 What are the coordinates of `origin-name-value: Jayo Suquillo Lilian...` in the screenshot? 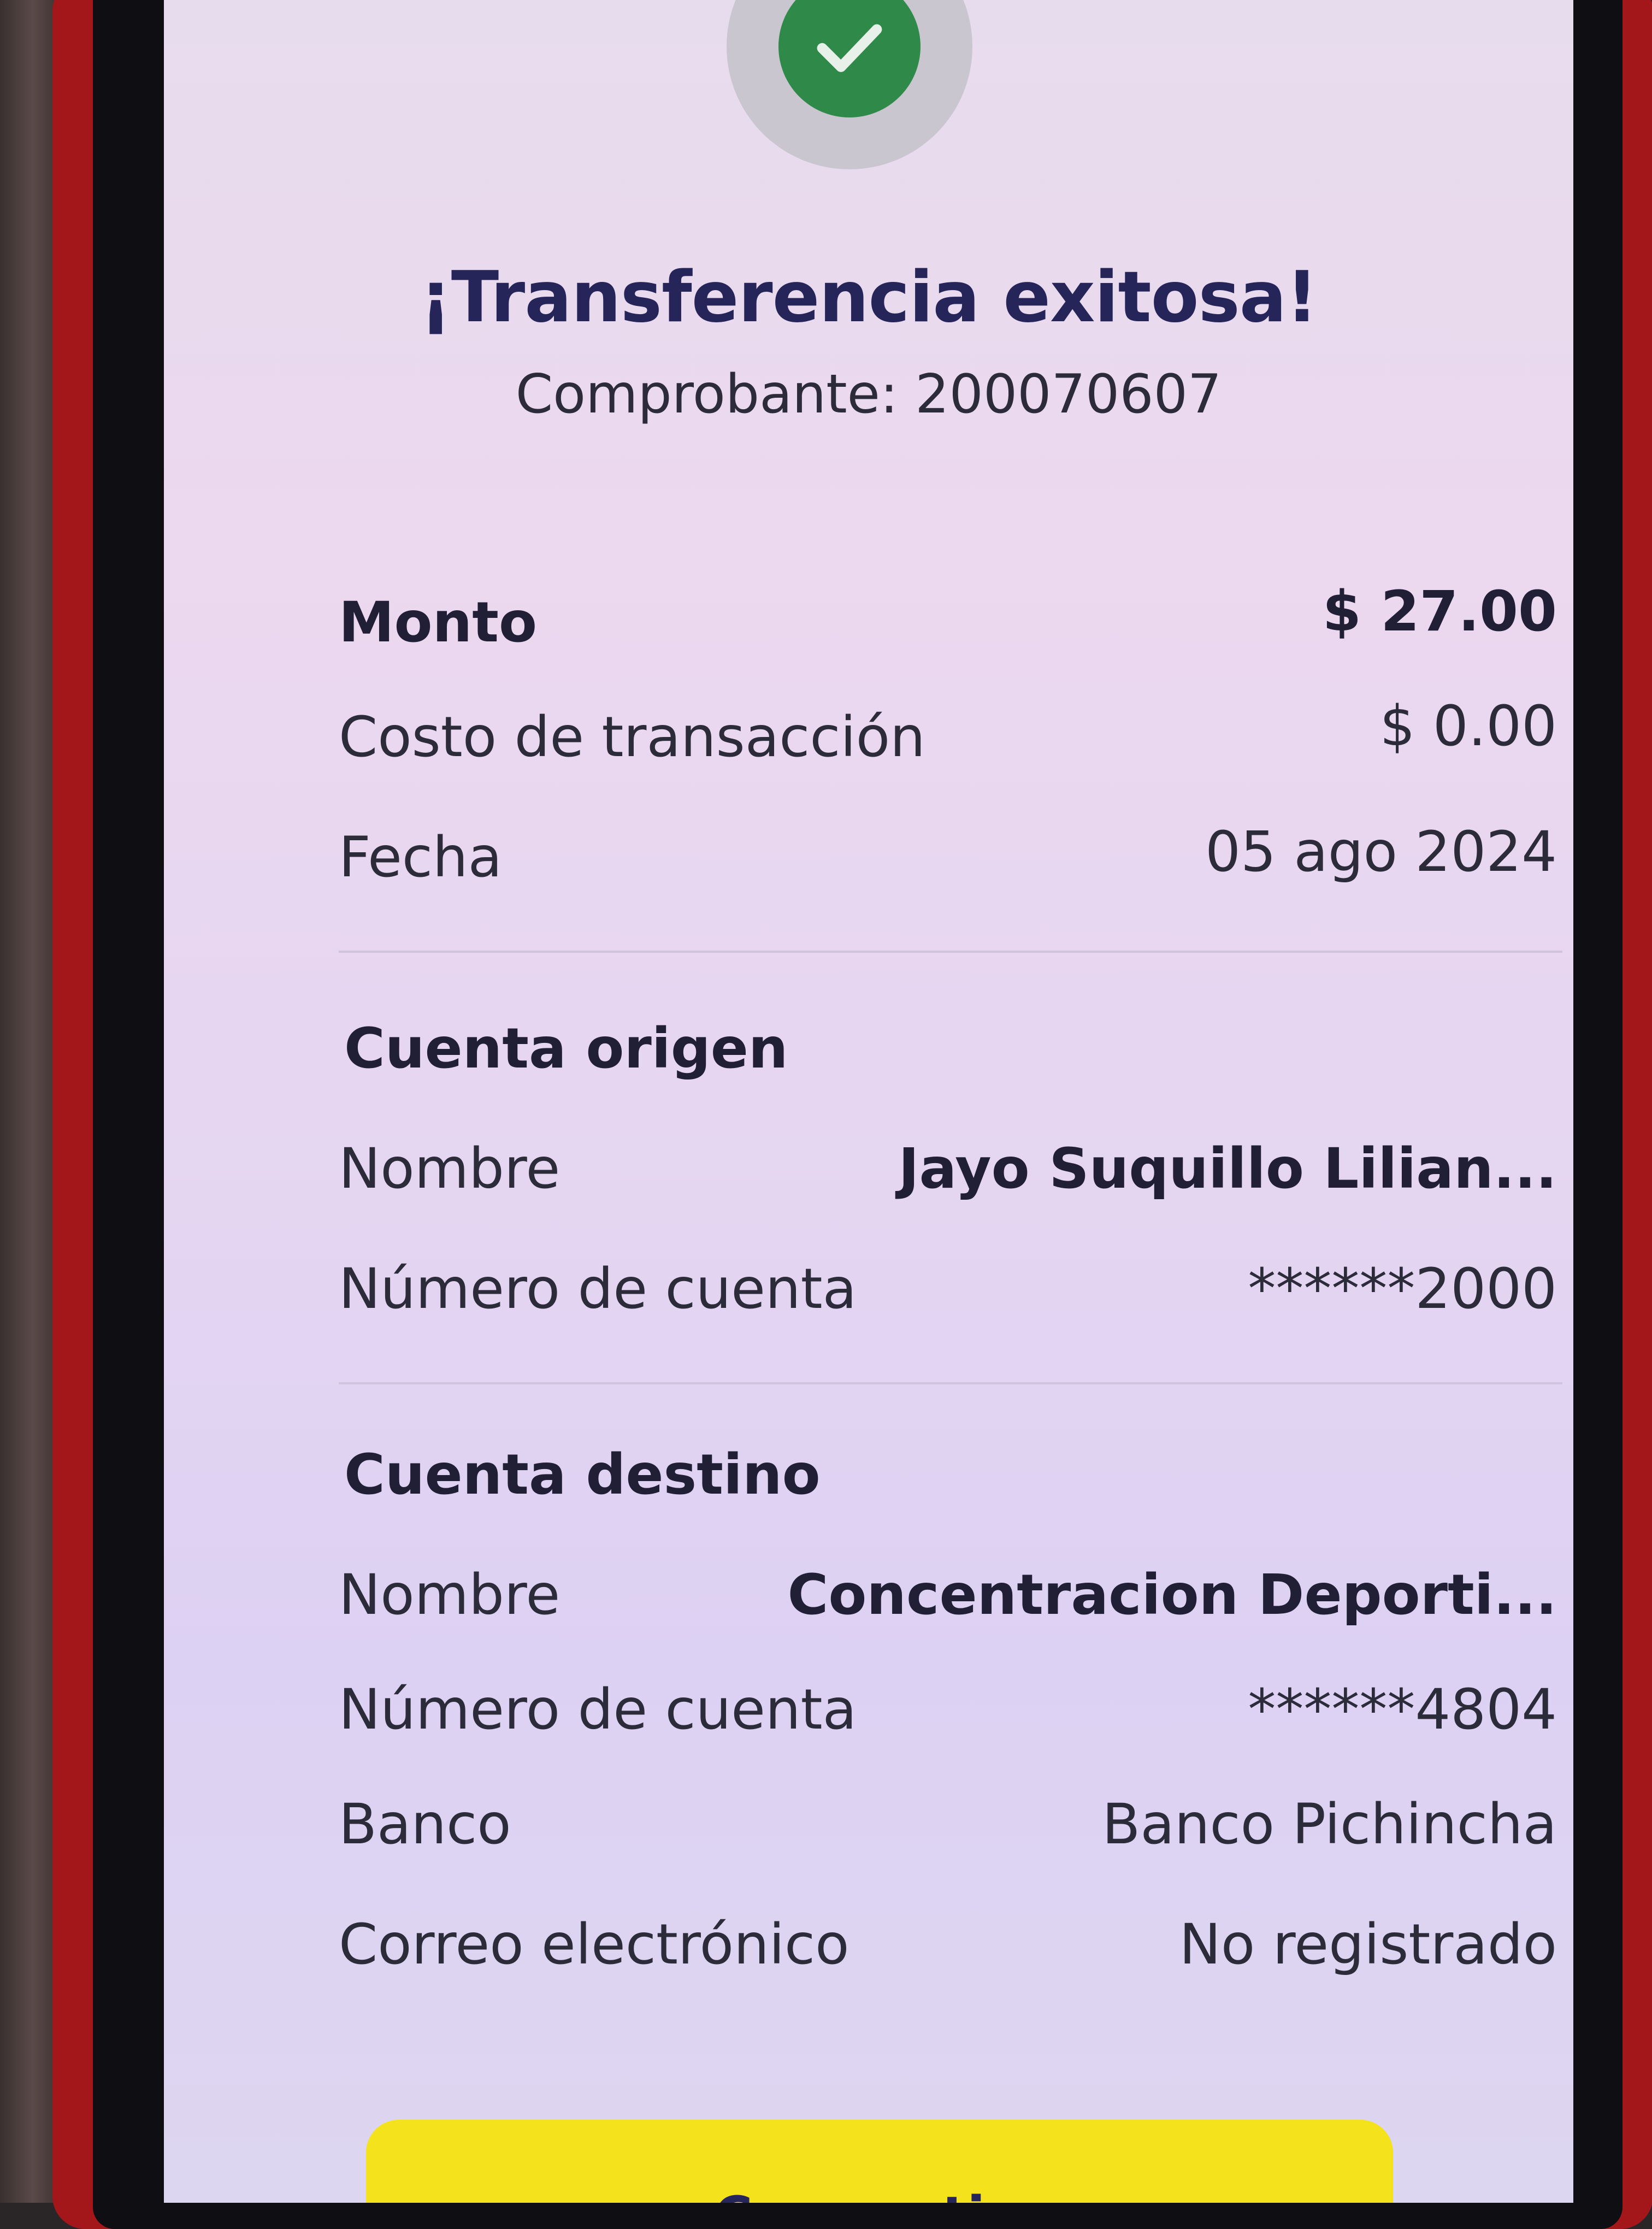 It's located at (1227, 1168).